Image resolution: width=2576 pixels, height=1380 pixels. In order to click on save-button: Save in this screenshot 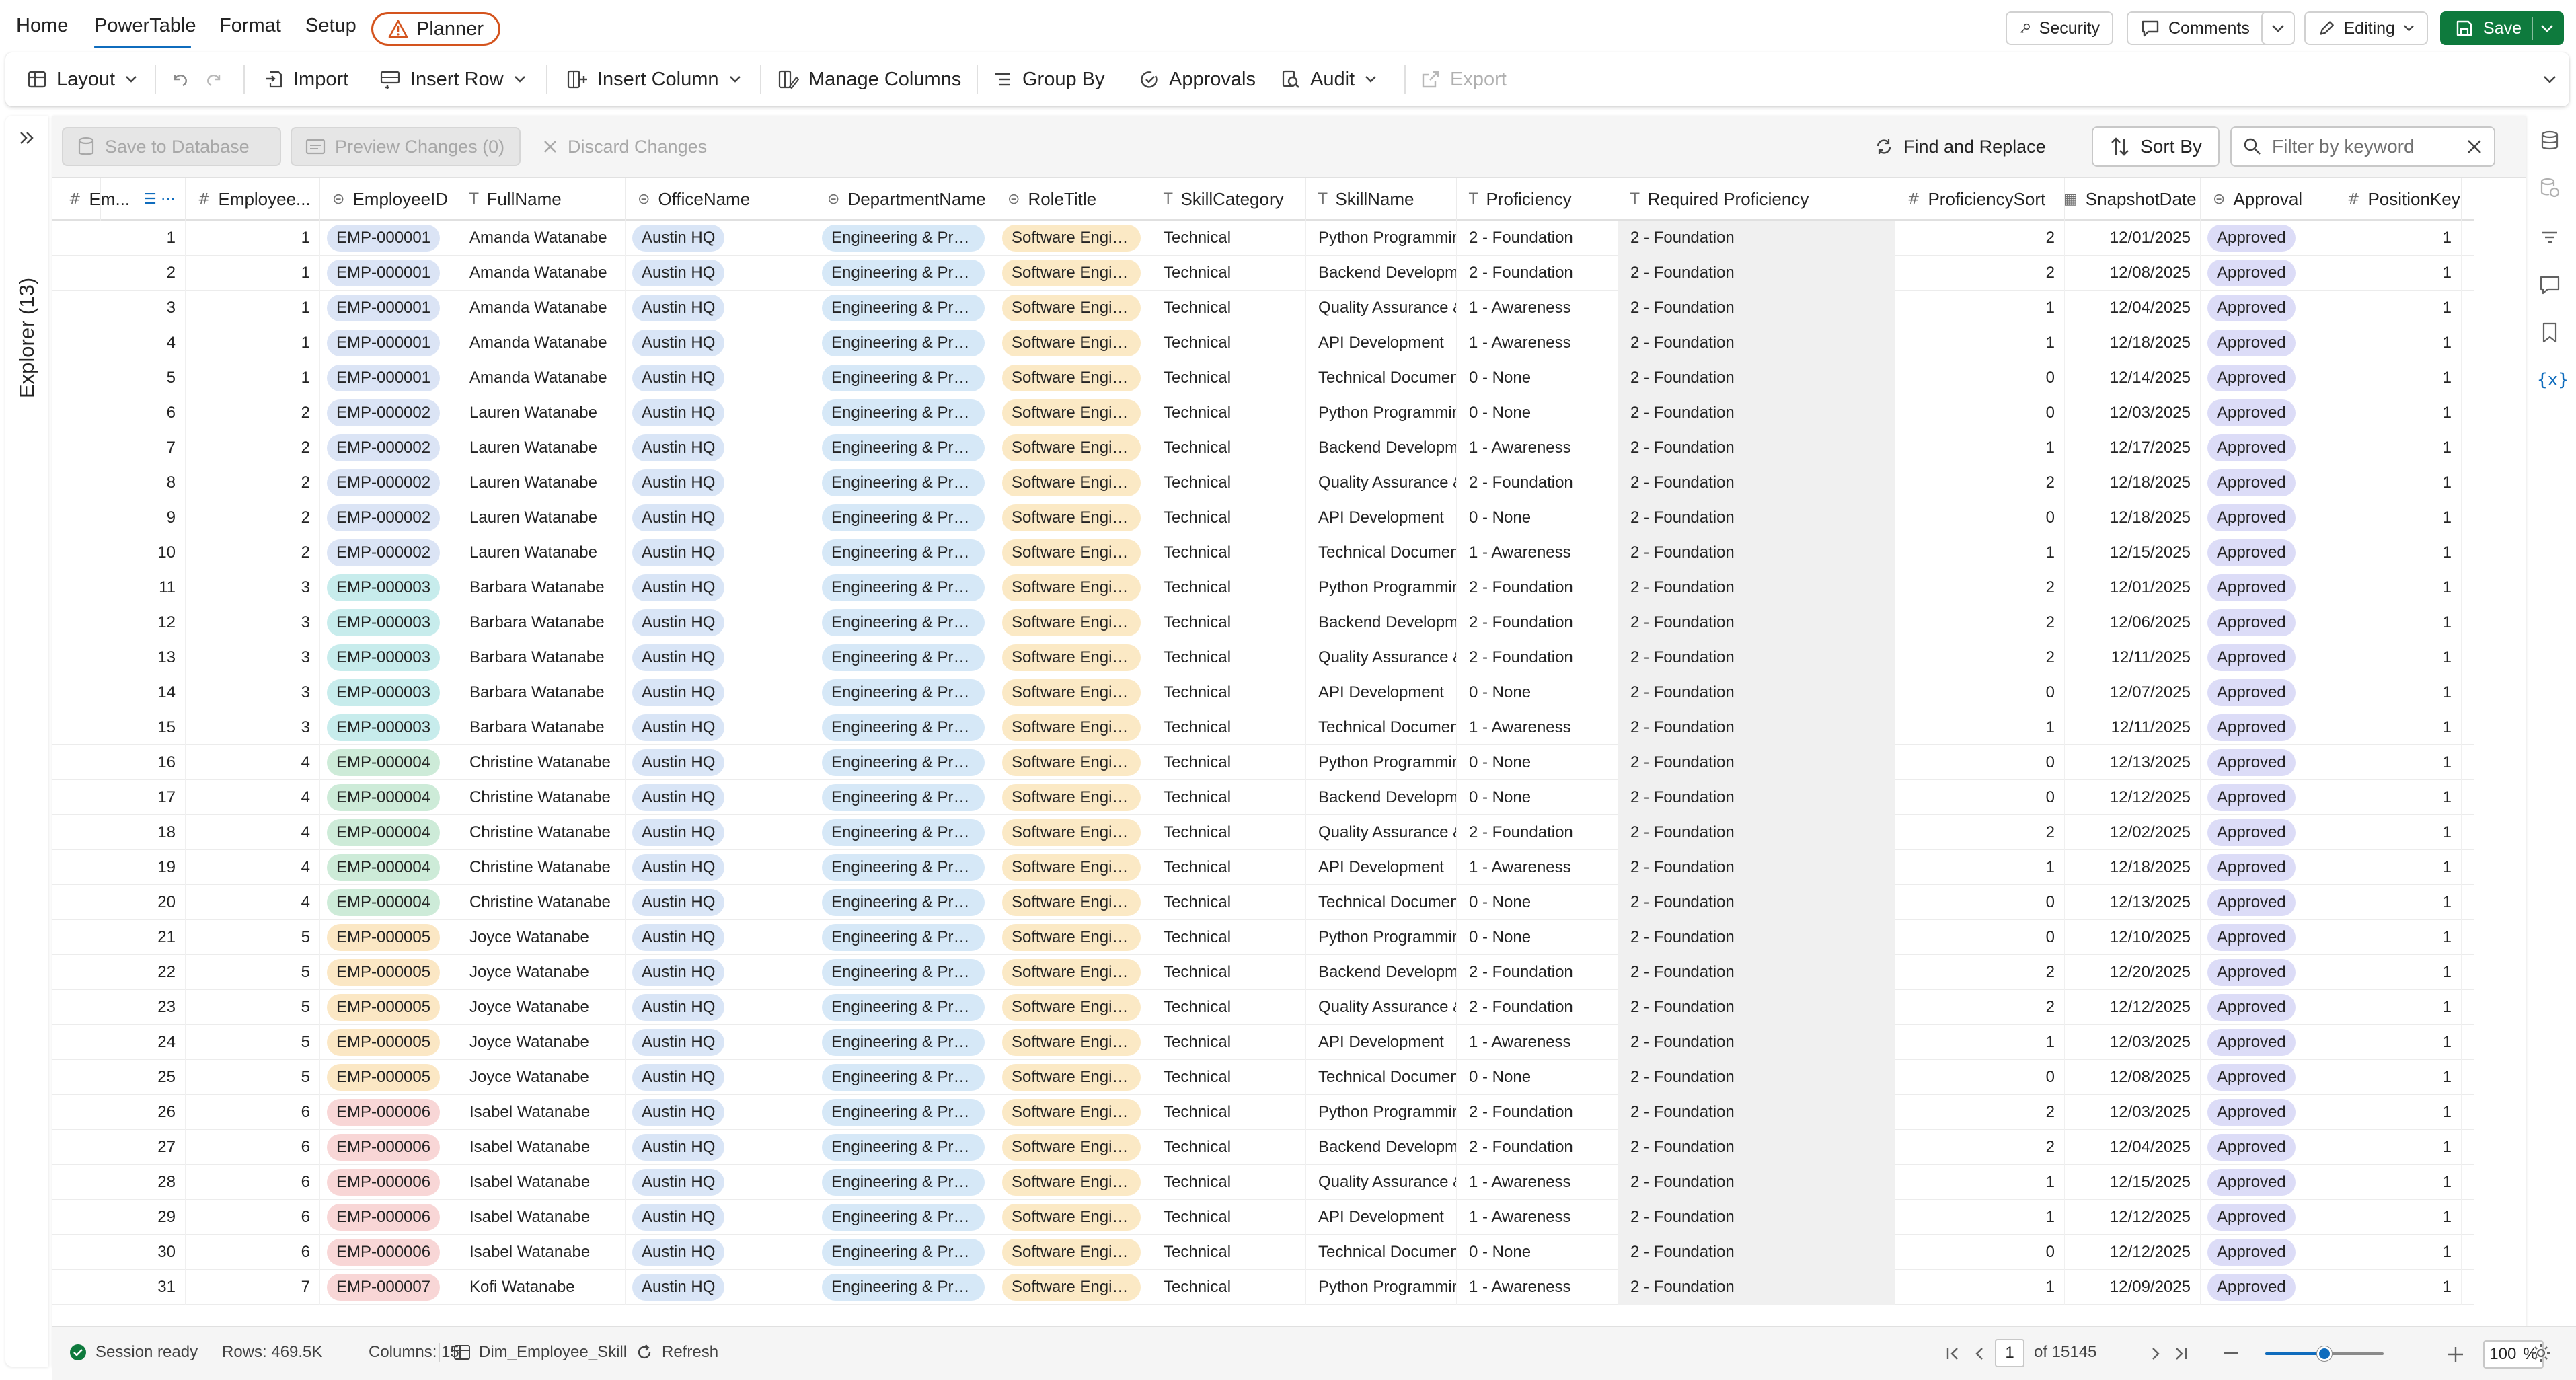, I will do `click(2502, 28)`.